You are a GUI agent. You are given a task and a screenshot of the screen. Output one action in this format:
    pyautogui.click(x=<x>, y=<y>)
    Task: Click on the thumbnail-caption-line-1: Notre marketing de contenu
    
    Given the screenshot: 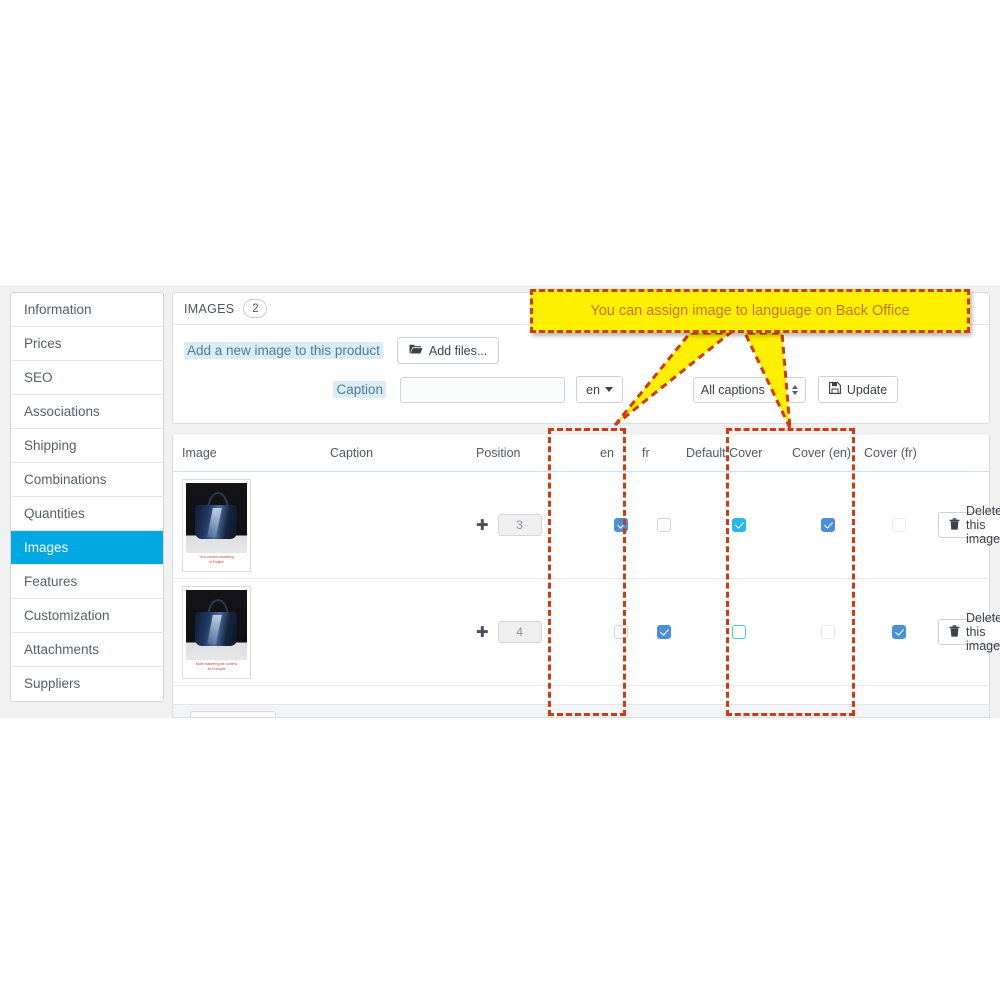 What is the action you would take?
    pyautogui.click(x=216, y=663)
    